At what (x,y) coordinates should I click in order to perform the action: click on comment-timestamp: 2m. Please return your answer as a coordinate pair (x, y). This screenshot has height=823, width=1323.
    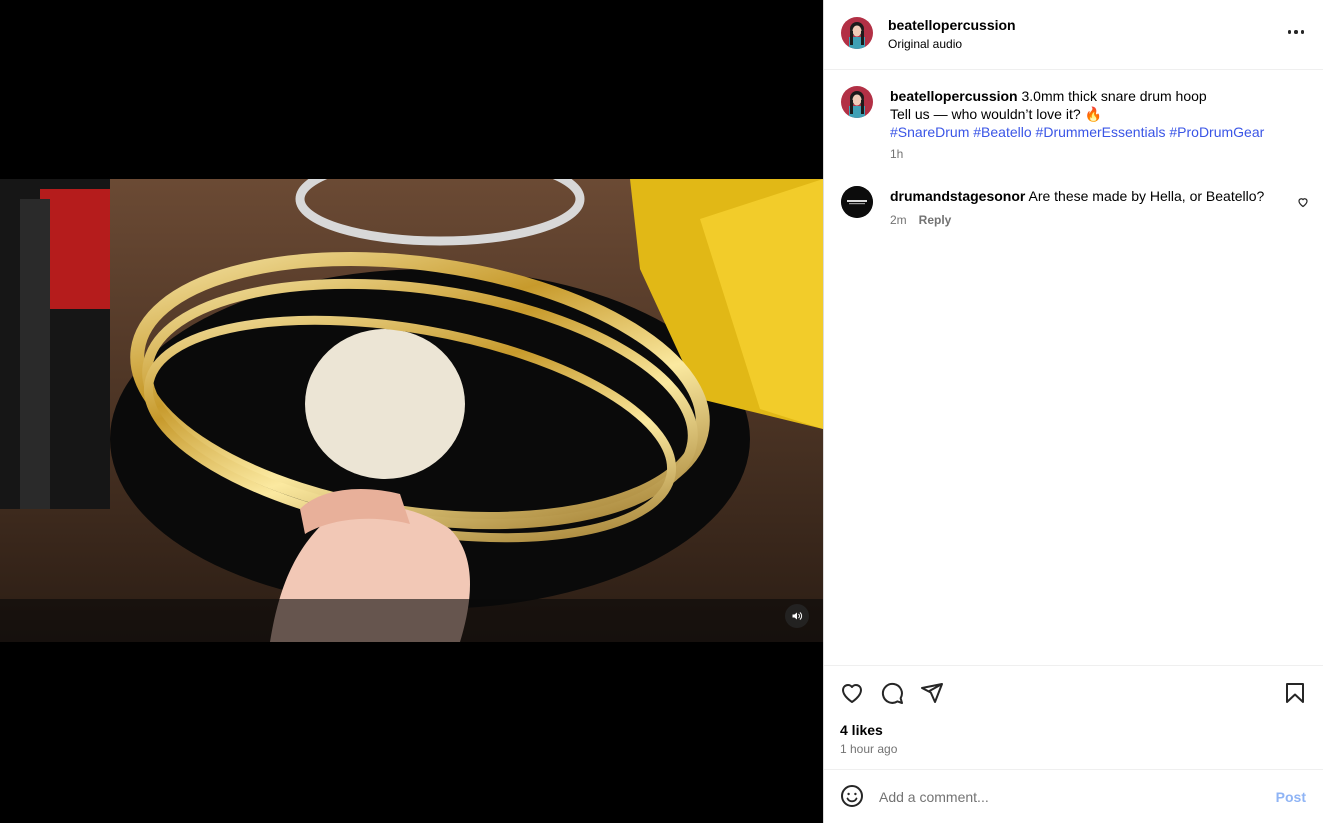
    Looking at the image, I should click on (898, 220).